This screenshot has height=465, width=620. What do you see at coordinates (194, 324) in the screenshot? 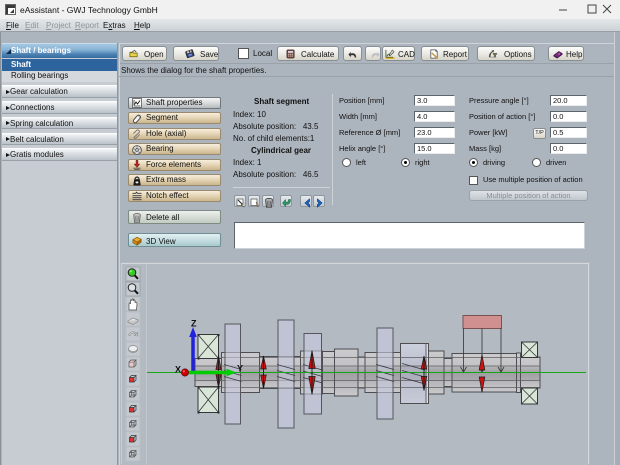
I see `svg-text: Z` at bounding box center [194, 324].